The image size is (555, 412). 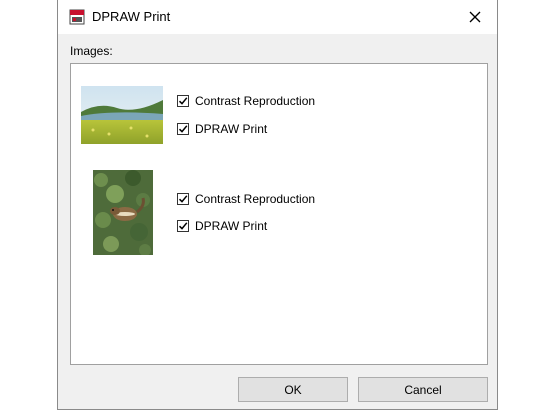 I want to click on chipmunk-thumbnail, so click(x=123, y=212).